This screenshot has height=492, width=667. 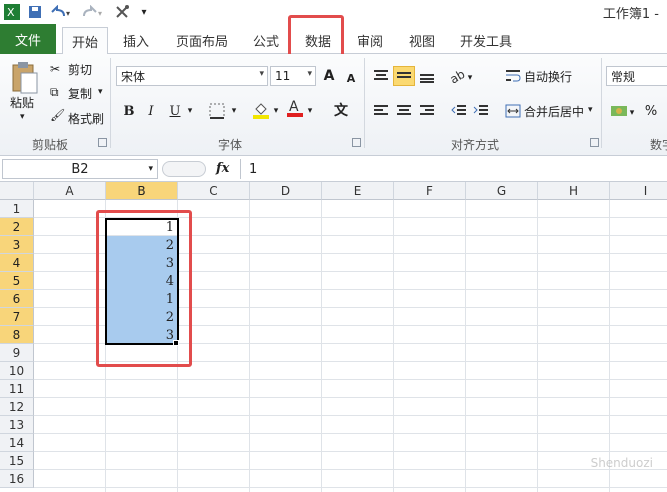 I want to click on row-header-11: 11, so click(x=17, y=389).